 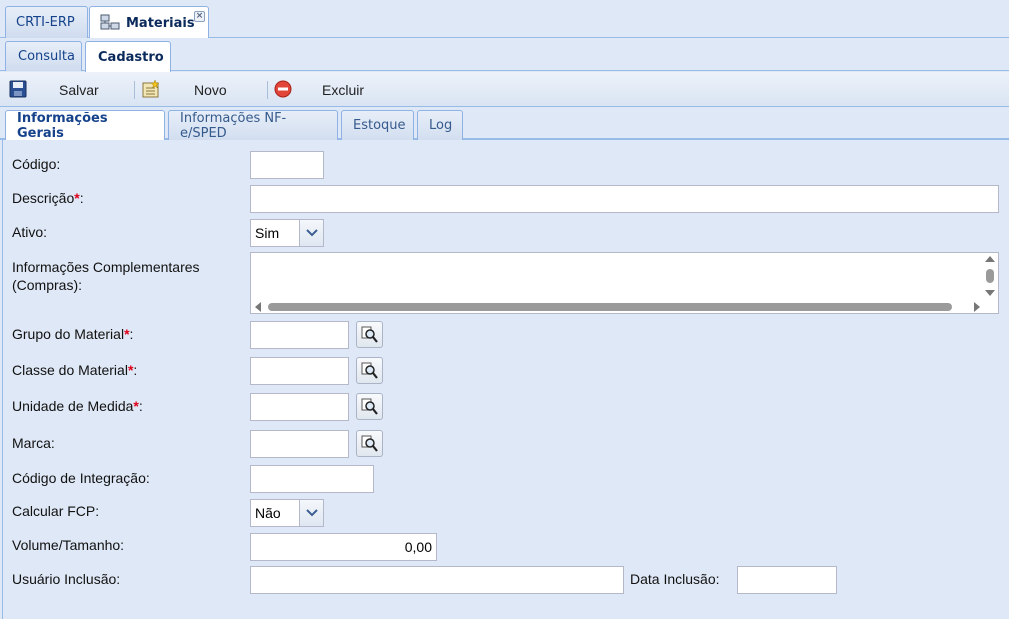 What do you see at coordinates (343, 547) in the screenshot?
I see `volume-tamanho-field: 0,00` at bounding box center [343, 547].